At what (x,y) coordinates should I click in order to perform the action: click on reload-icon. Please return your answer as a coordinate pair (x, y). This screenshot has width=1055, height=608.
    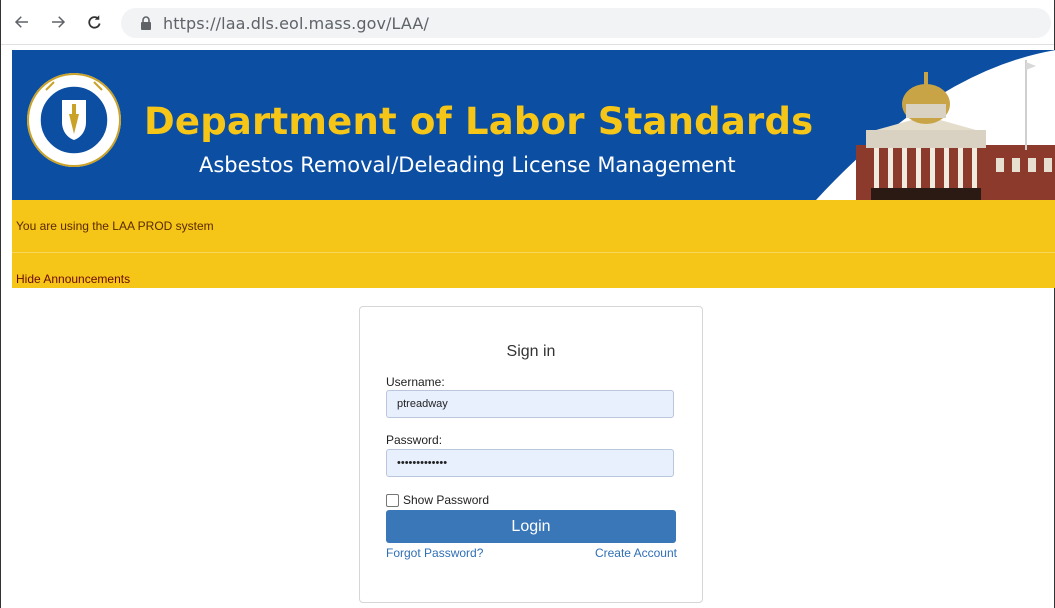
    Looking at the image, I should click on (94, 22).